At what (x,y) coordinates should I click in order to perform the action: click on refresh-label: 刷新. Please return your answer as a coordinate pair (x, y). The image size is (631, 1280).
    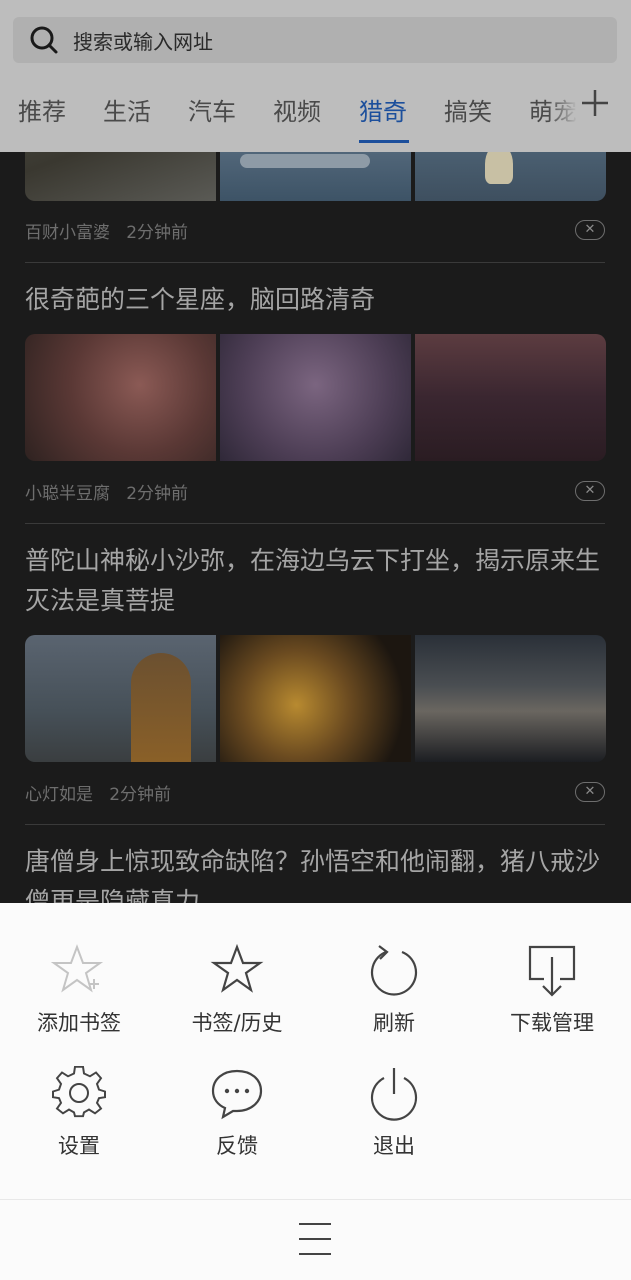
    Looking at the image, I should click on (394, 1023).